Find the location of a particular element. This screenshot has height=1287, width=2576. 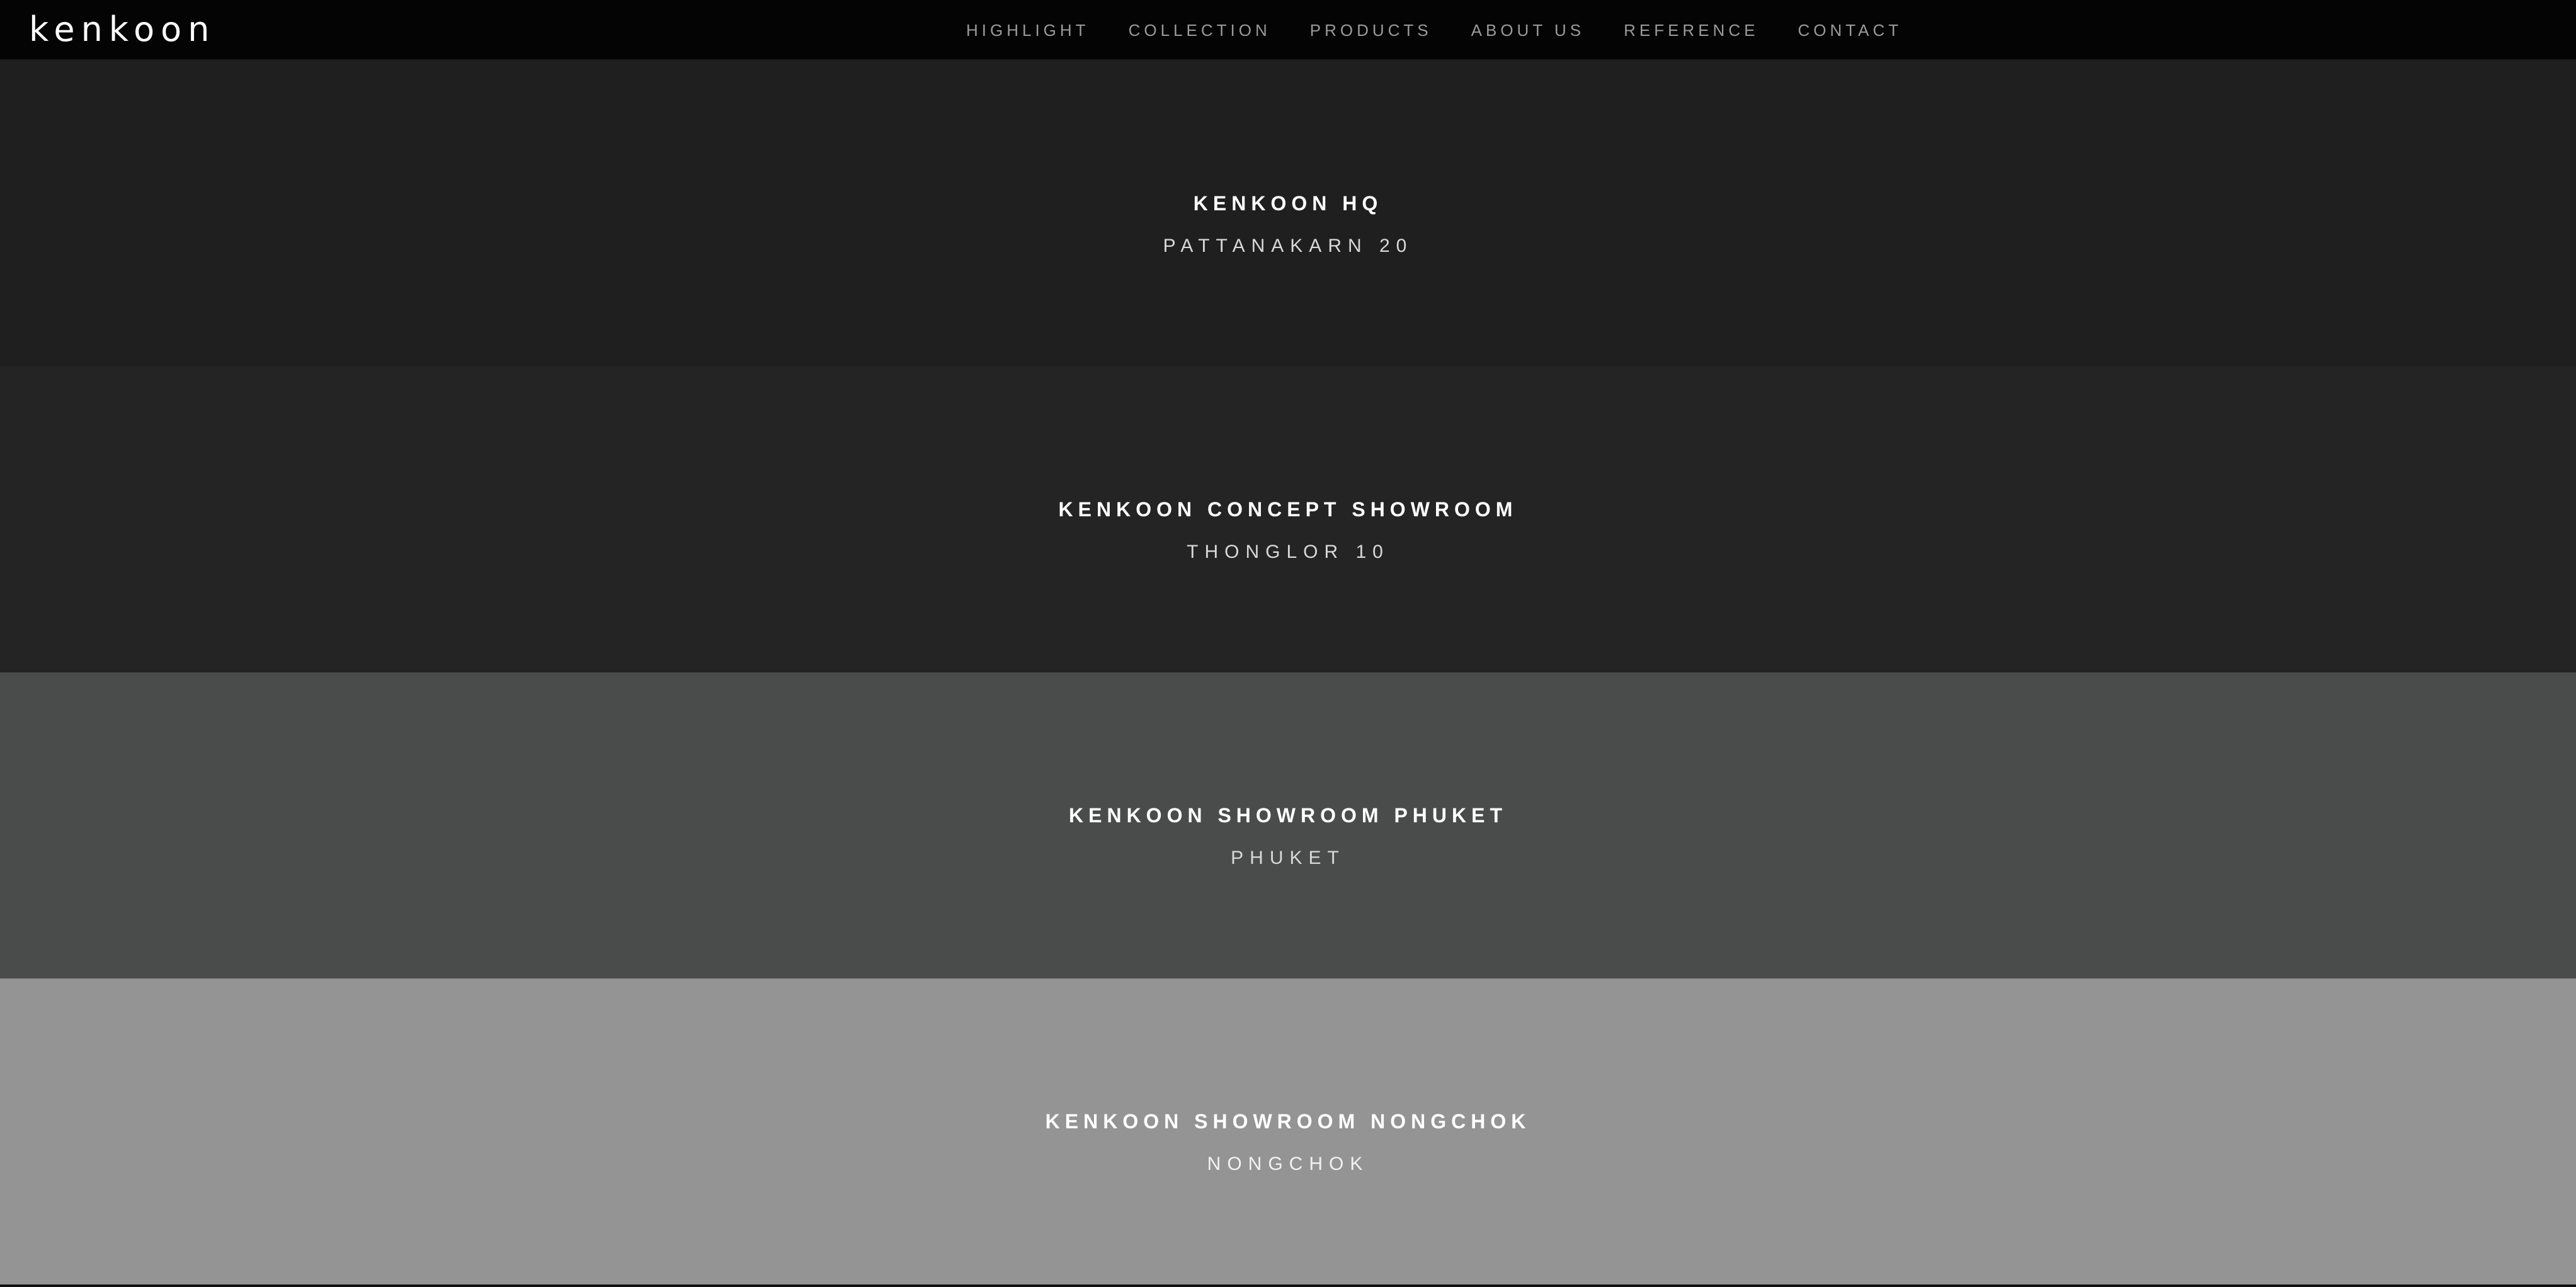

location-title: KENKOON SHOWROOM PHUKET is located at coordinates (1288, 815).